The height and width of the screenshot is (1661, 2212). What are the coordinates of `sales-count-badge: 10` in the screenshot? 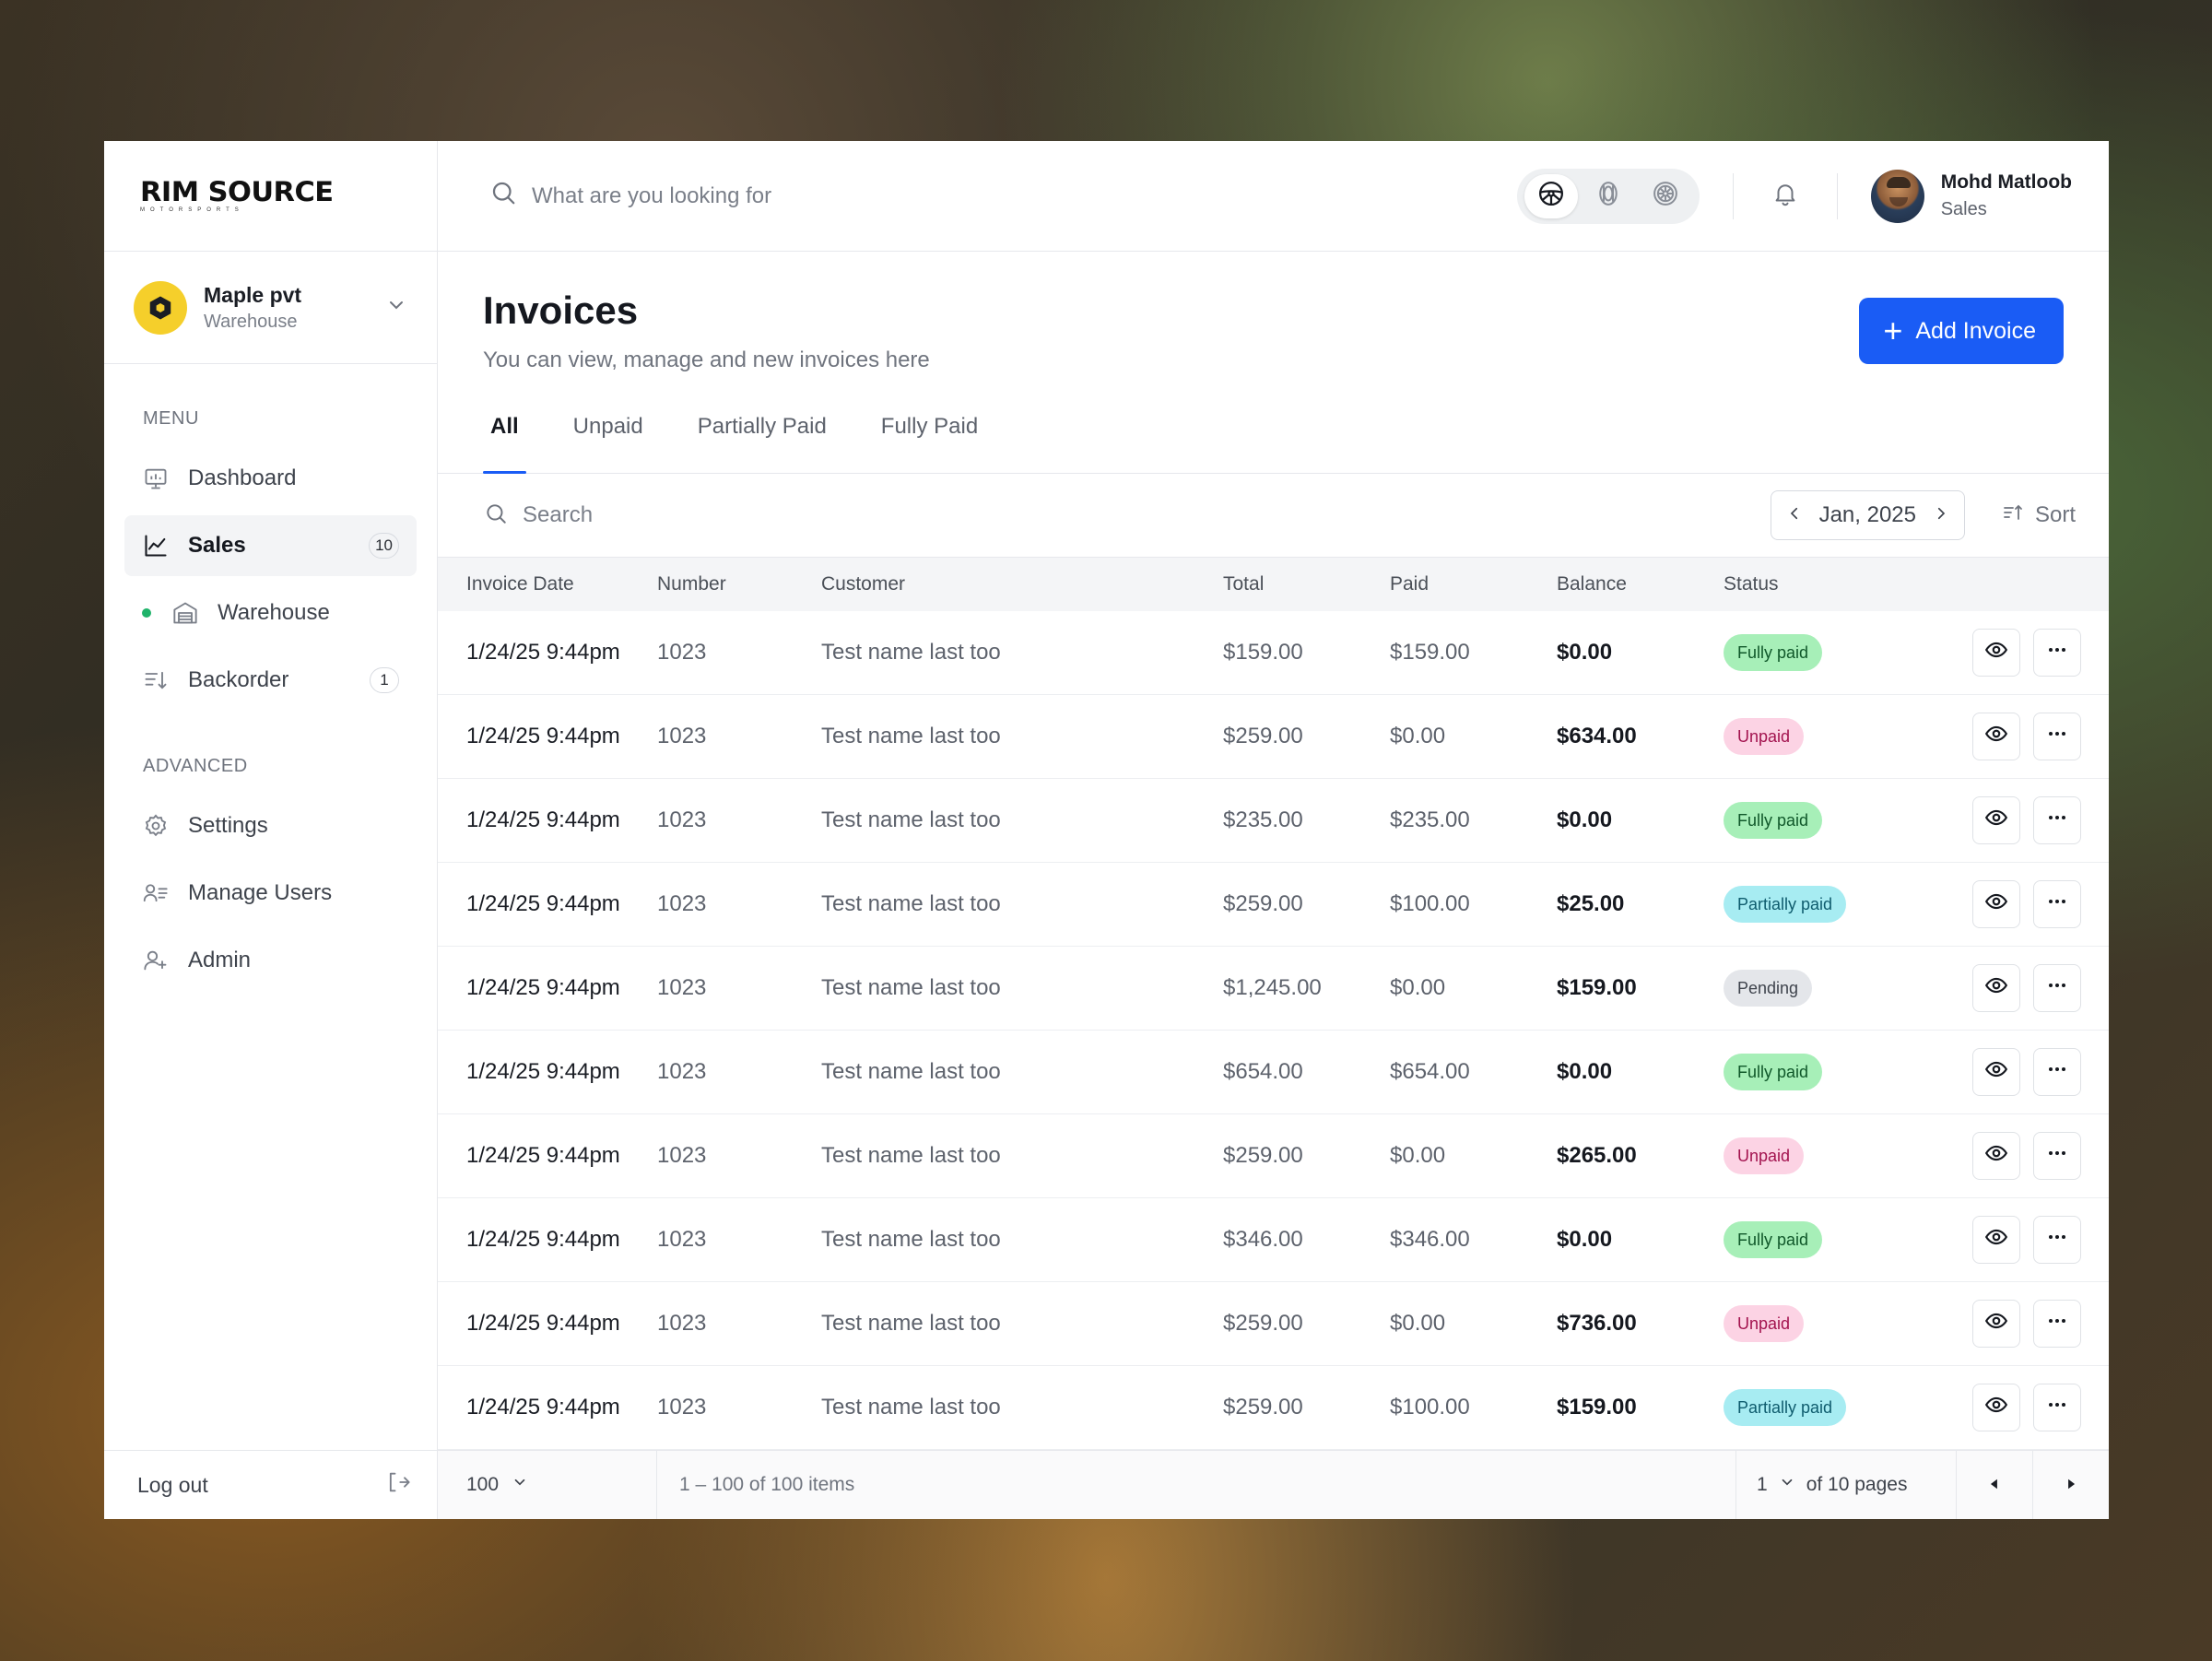 It's located at (384, 546).